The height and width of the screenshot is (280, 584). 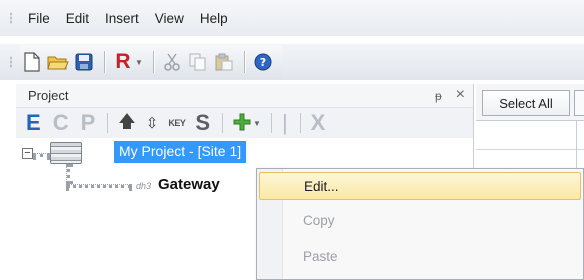 I want to click on key-icon: KEY, so click(x=177, y=123).